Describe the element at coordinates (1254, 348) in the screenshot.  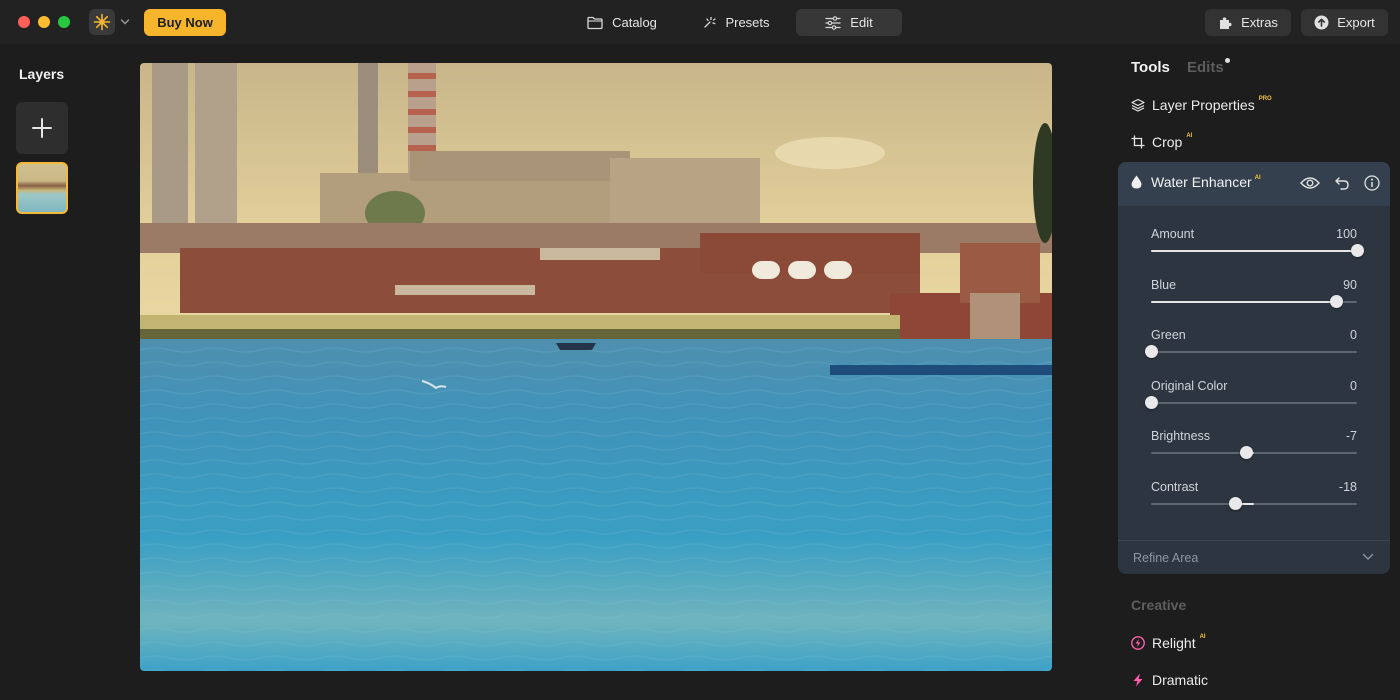
I see `slider-green: Green 0` at that location.